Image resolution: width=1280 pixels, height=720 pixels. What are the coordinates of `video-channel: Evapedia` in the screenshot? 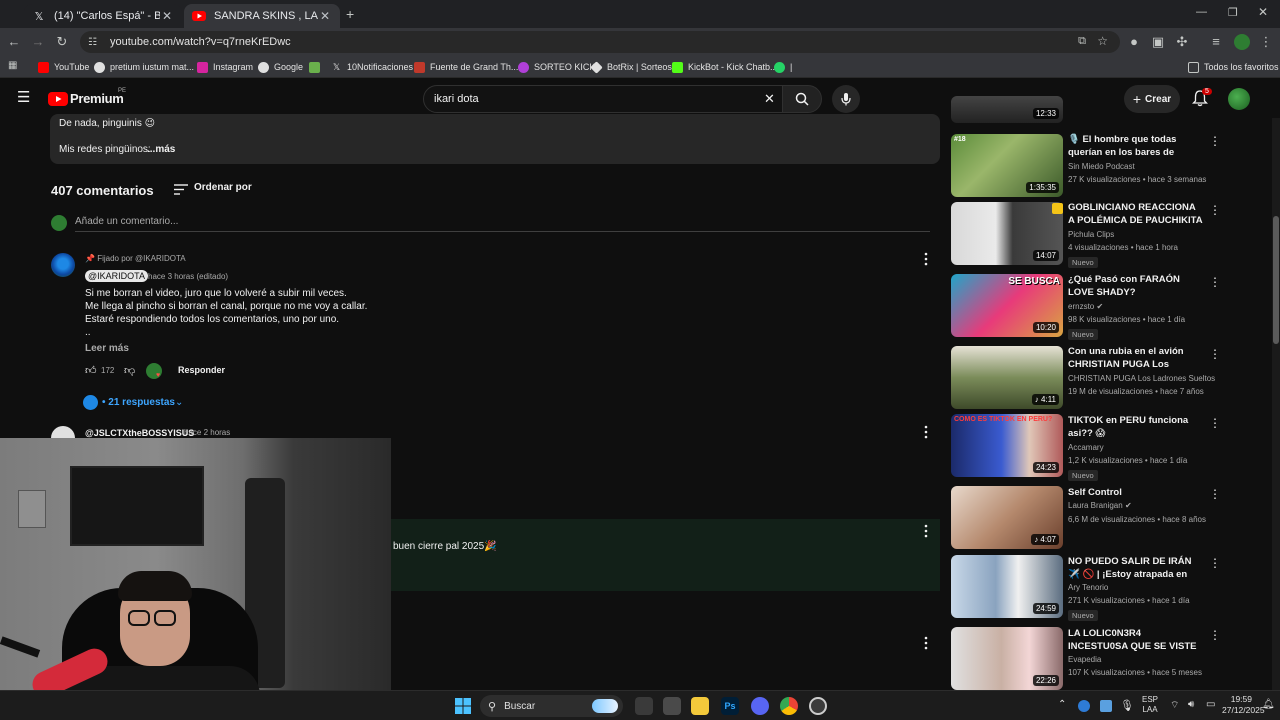 It's located at (1084, 659).